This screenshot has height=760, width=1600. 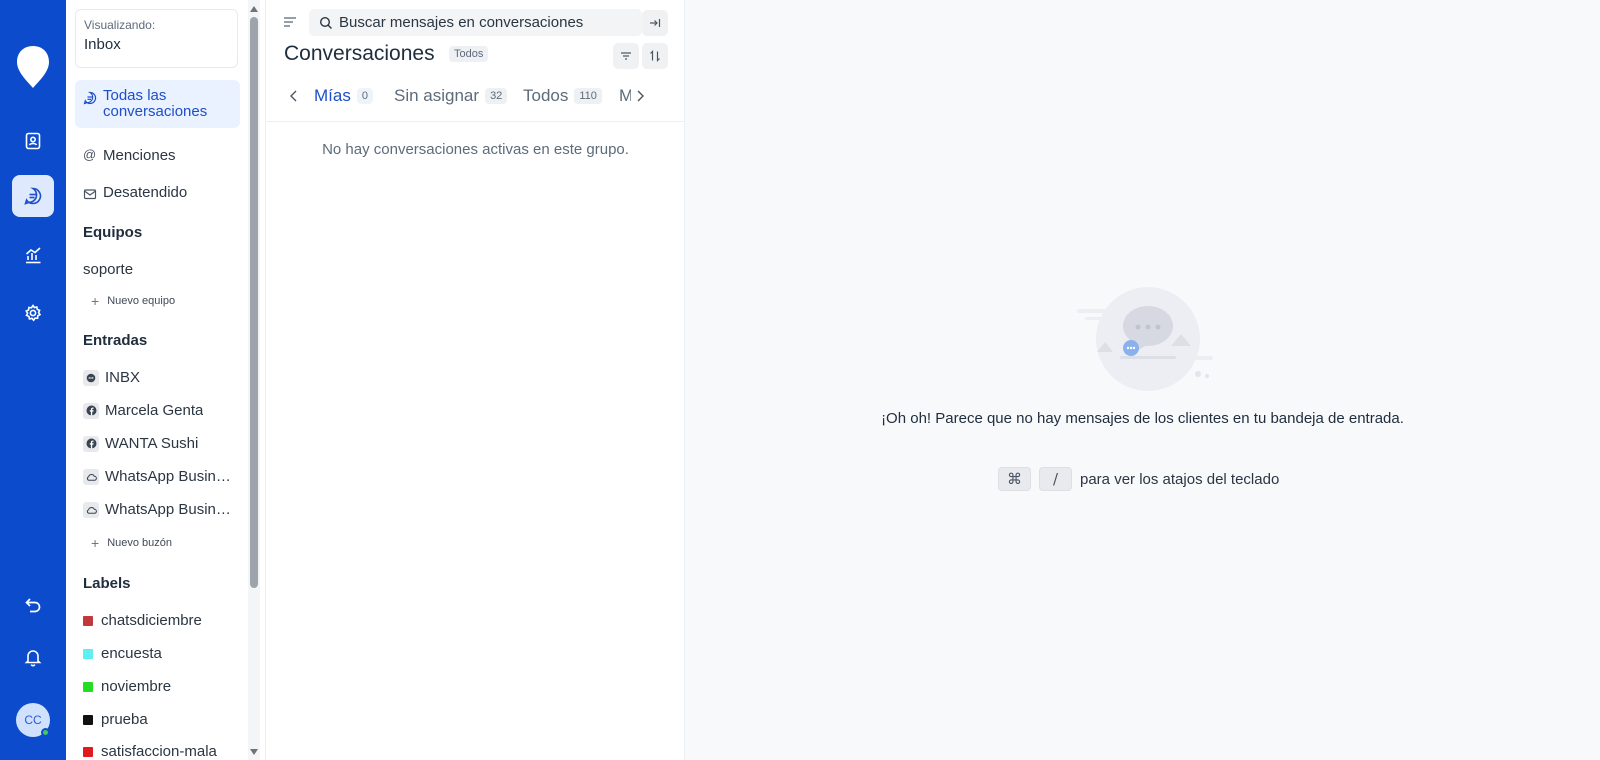 I want to click on reports-icon, so click(x=33, y=255).